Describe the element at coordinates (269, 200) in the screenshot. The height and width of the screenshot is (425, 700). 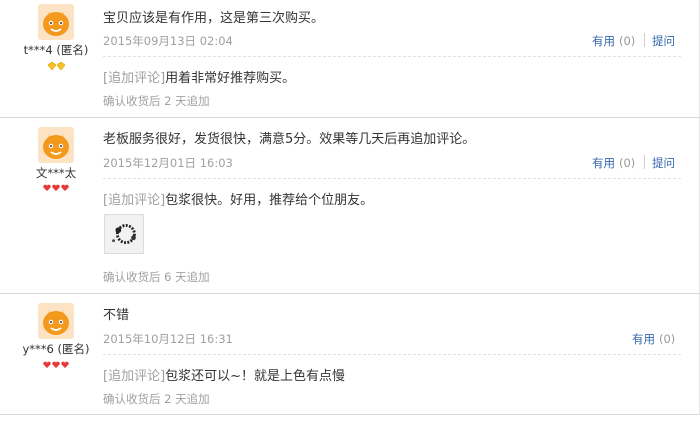
I see `append-text: 包浆很快。好用，推荐给个位朋友。` at that location.